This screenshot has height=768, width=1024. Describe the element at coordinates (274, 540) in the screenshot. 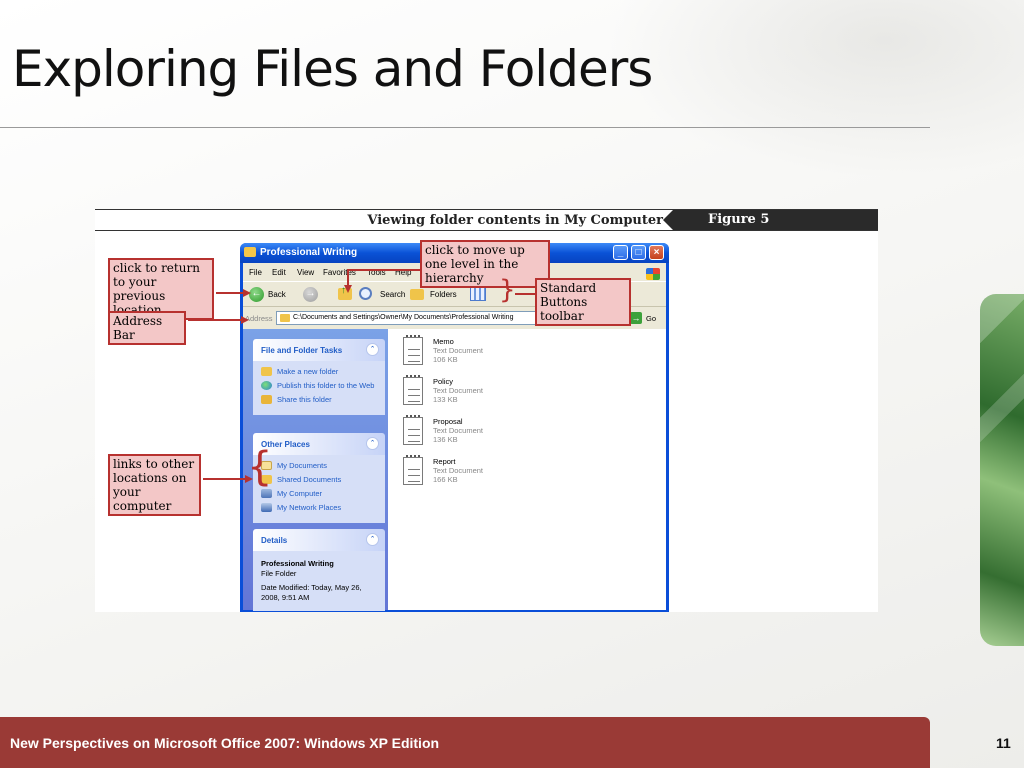

I see `panel-title: Details` at that location.